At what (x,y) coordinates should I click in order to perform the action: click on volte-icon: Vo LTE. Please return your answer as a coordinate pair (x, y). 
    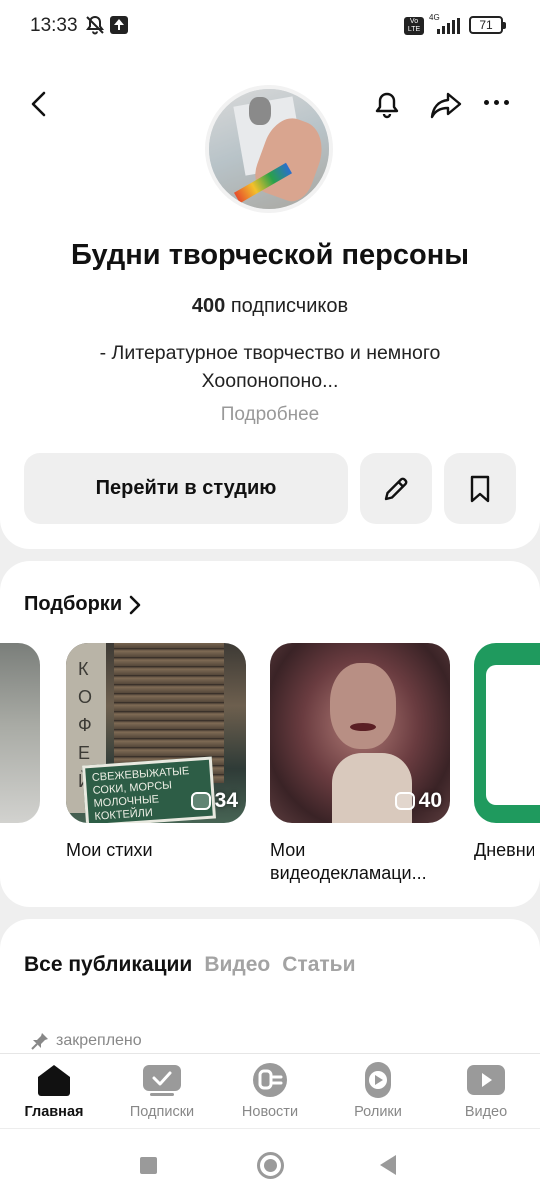
    Looking at the image, I should click on (414, 26).